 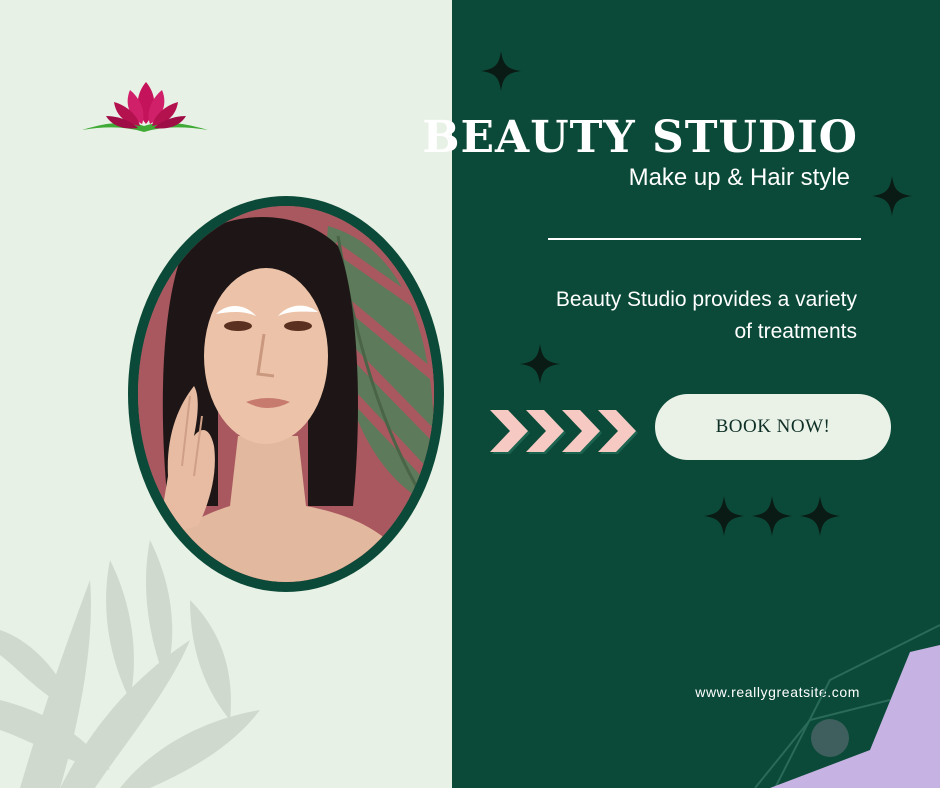 I want to click on divider-line, so click(x=704, y=239).